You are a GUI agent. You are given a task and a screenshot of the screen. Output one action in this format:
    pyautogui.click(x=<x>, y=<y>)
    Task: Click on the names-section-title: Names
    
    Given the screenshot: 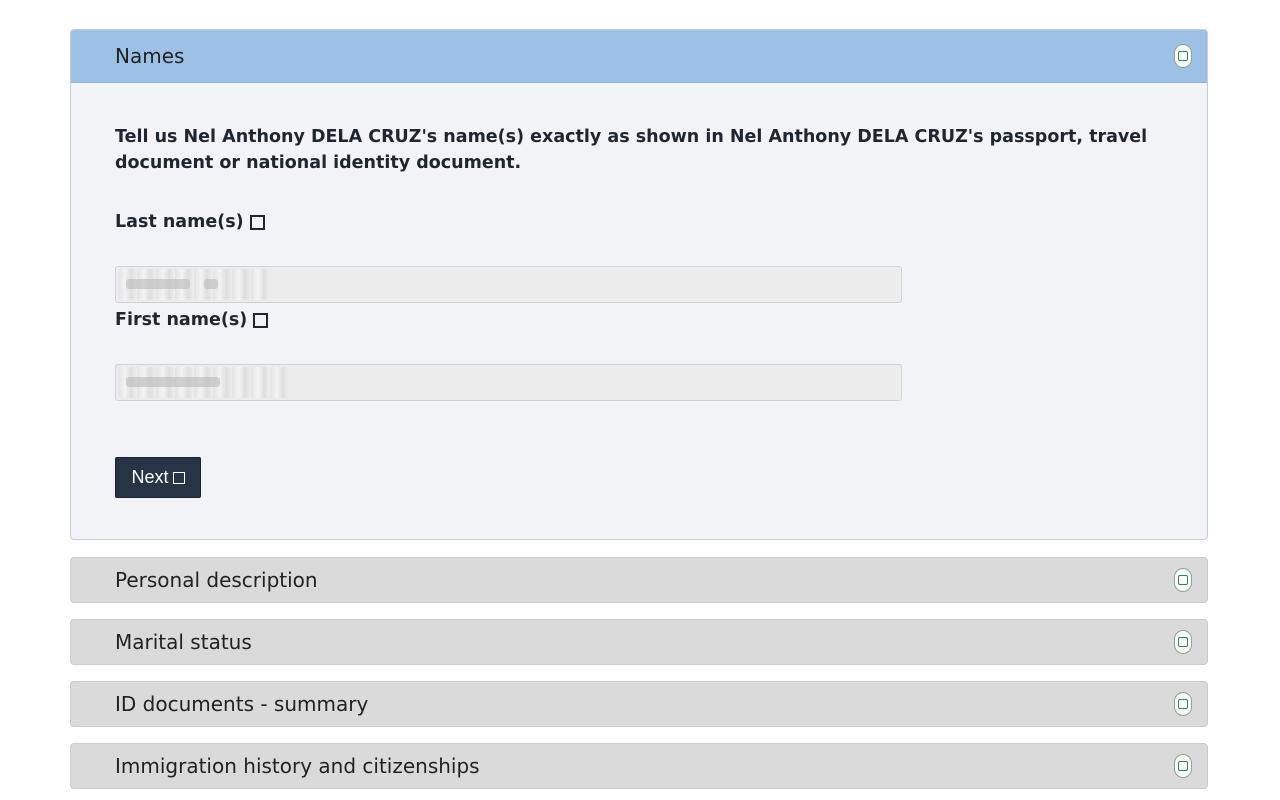 What is the action you would take?
    pyautogui.click(x=150, y=56)
    